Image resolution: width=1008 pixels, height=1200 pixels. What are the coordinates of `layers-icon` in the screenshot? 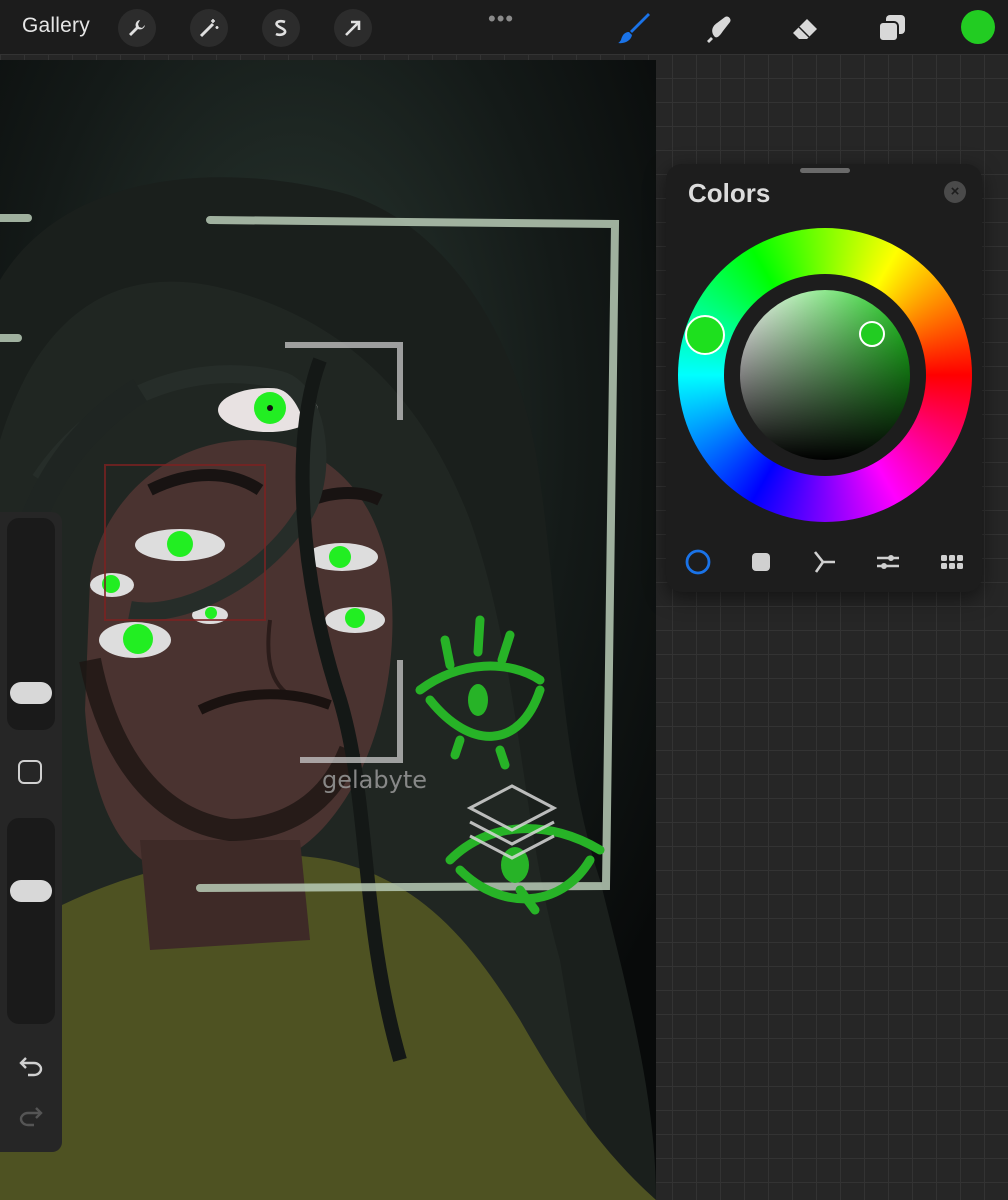 It's located at (892, 28).